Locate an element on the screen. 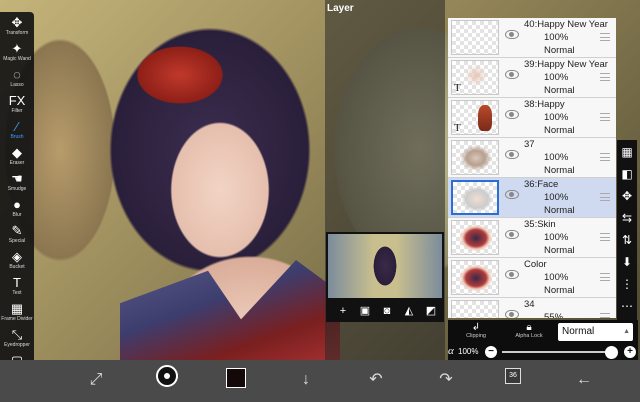  flip-horizontal-icon: ⇆ is located at coordinates (627, 218).